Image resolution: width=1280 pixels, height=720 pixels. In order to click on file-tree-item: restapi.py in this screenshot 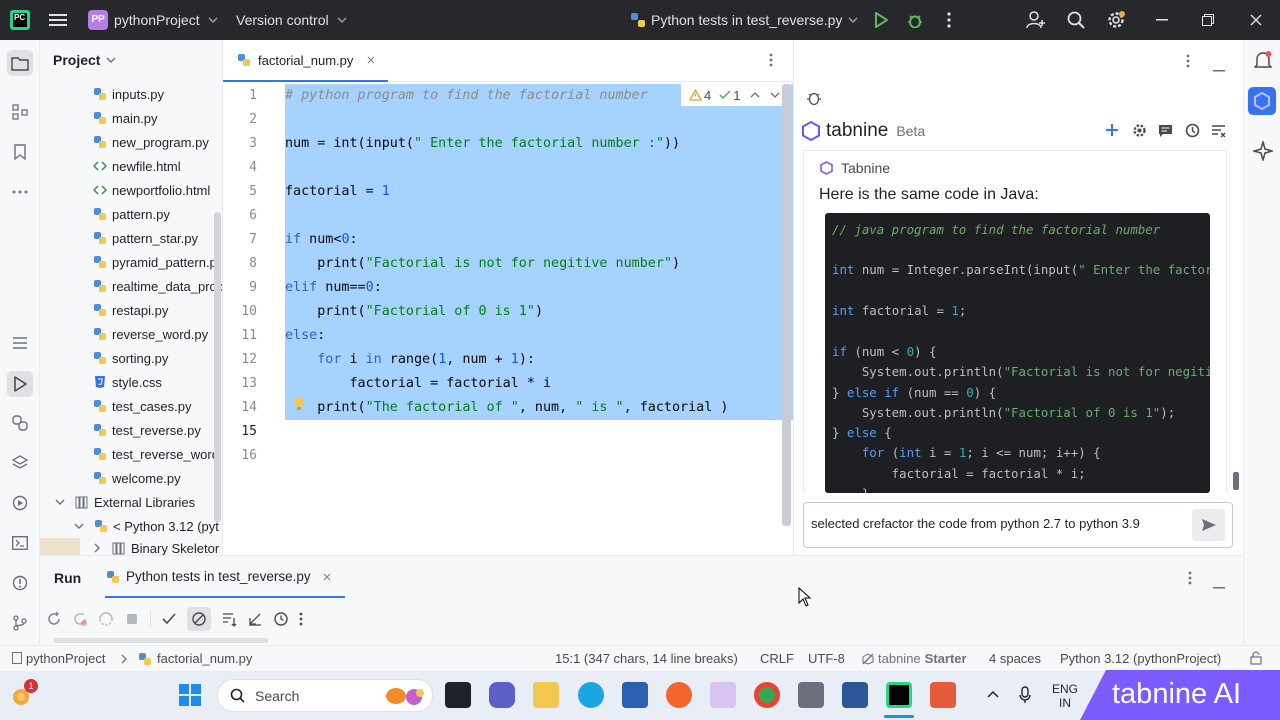, I will do `click(130, 310)`.